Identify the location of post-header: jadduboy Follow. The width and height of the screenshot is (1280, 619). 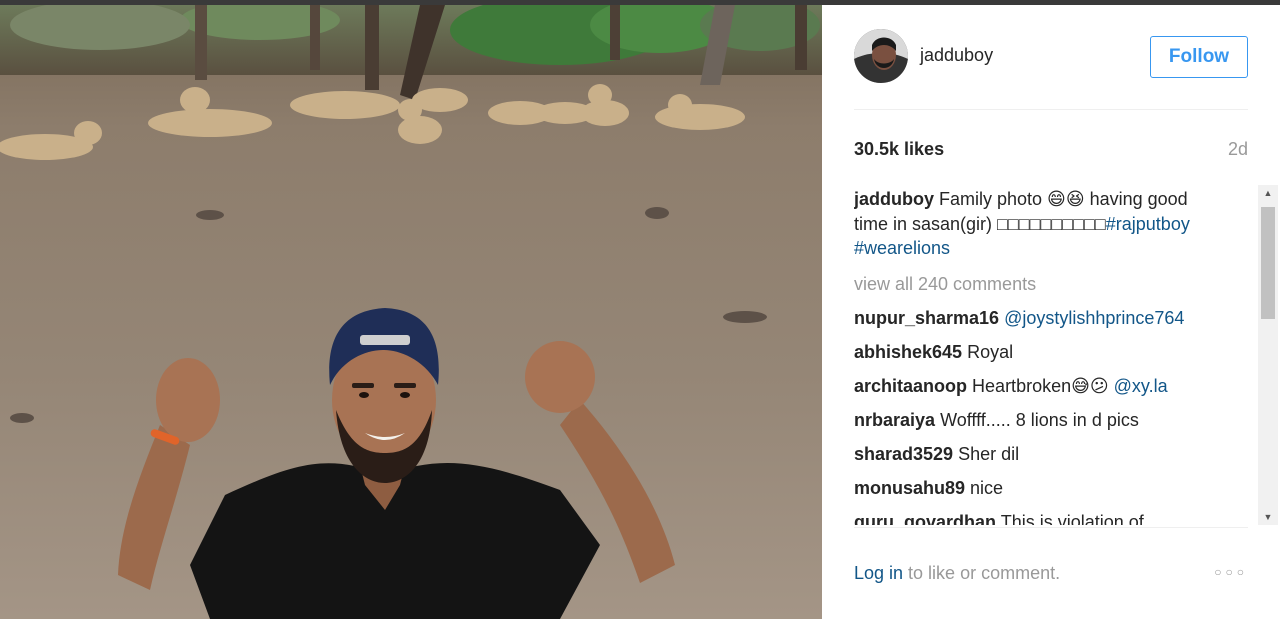
(1051, 67).